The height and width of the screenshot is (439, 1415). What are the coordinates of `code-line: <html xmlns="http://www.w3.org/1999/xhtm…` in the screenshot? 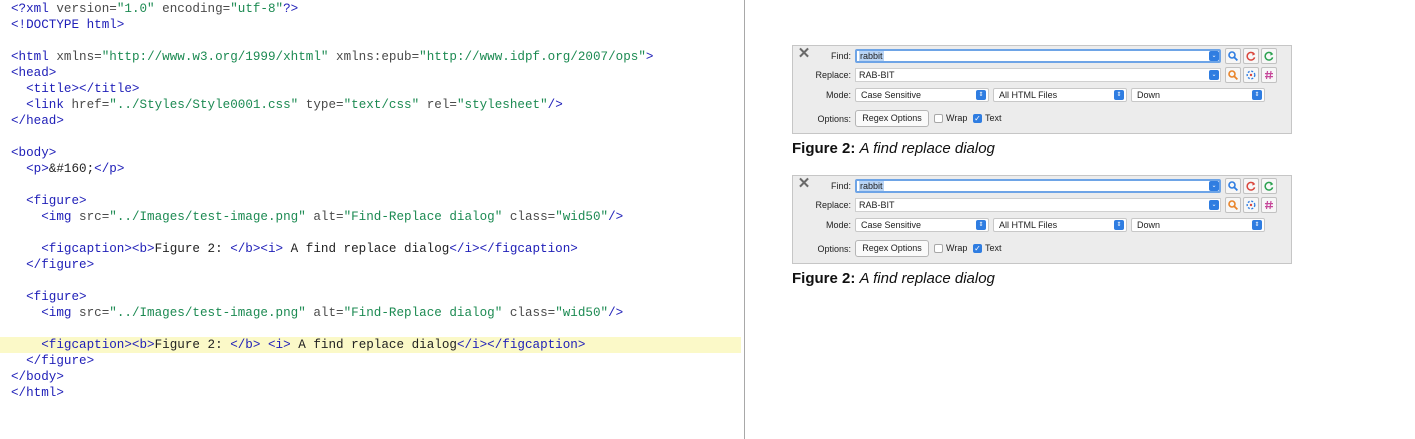 It's located at (370, 57).